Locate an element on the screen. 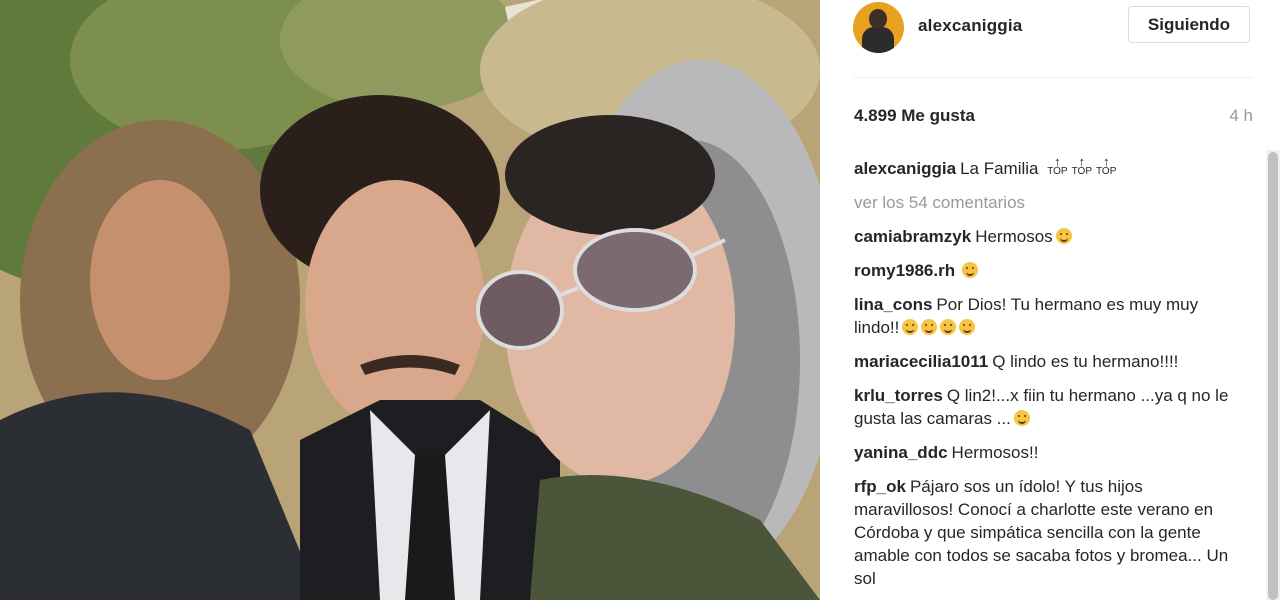 The image size is (1280, 601). post-header: alexcaniggia Siguiendo is located at coordinates (1050, 38).